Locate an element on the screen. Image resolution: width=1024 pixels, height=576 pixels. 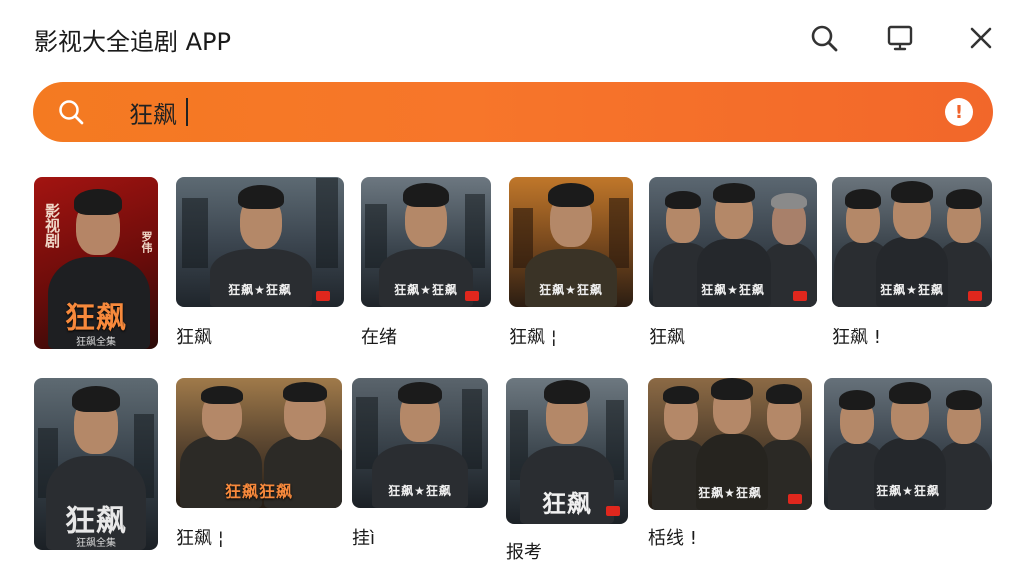
search-input is located at coordinates (519, 112).